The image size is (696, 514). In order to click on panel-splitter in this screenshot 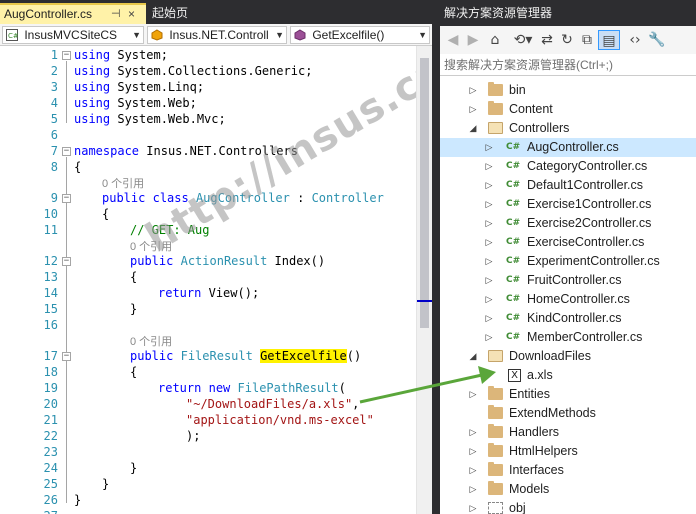, I will do `click(436, 257)`.